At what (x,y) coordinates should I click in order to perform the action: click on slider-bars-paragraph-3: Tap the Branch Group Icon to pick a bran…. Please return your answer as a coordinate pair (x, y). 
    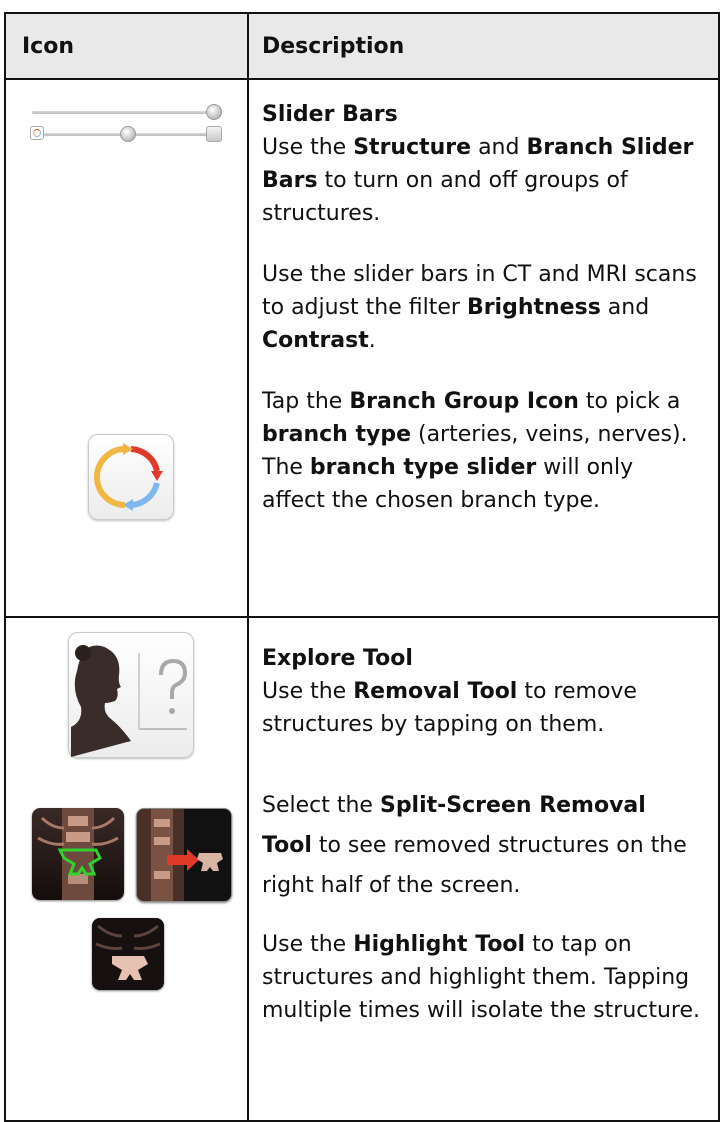
    Looking at the image, I should click on (475, 451).